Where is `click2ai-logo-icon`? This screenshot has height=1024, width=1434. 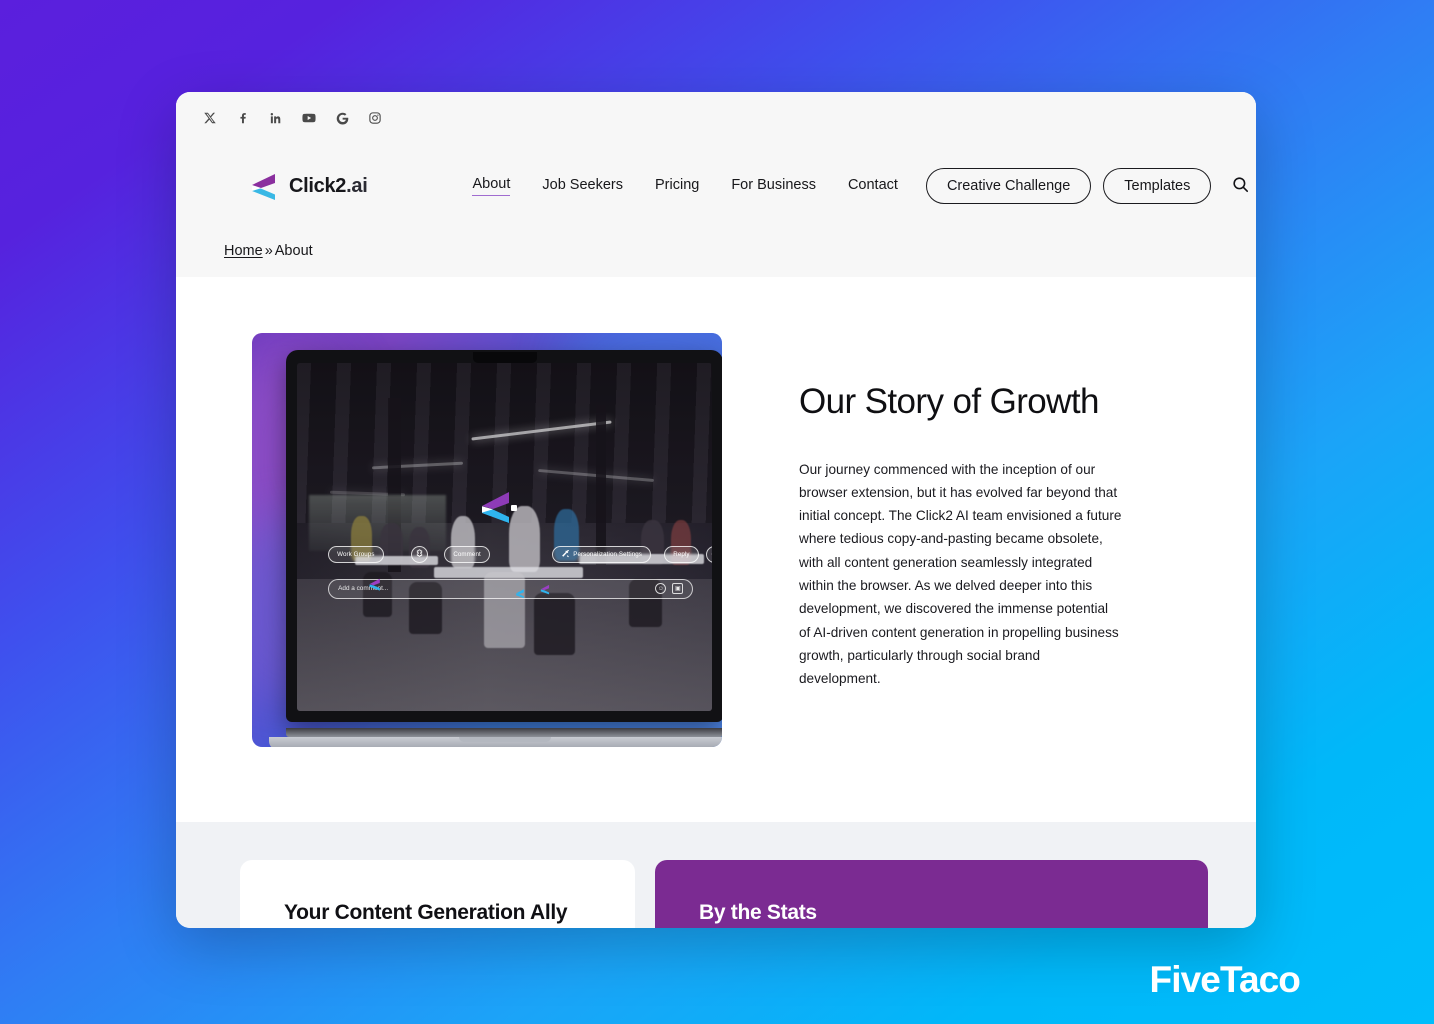 click2ai-logo-icon is located at coordinates (265, 186).